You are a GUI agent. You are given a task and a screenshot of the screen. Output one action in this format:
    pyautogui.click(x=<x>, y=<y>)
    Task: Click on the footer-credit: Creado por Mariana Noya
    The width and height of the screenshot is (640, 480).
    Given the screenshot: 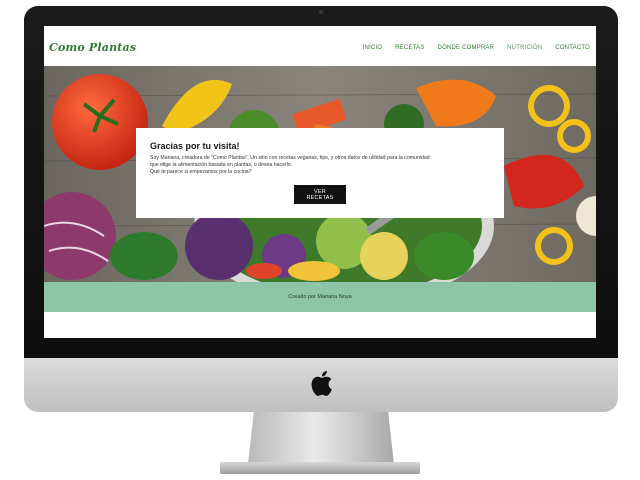 What is the action you would take?
    pyautogui.click(x=320, y=297)
    